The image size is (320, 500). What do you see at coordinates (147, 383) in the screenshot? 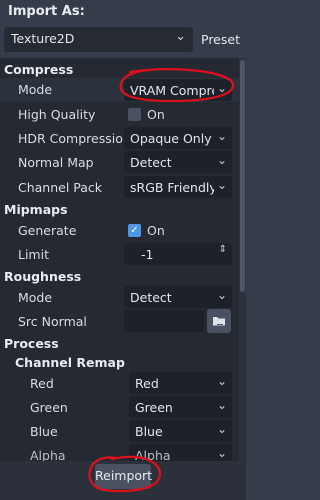
I see `remap-red-value: Red` at bounding box center [147, 383].